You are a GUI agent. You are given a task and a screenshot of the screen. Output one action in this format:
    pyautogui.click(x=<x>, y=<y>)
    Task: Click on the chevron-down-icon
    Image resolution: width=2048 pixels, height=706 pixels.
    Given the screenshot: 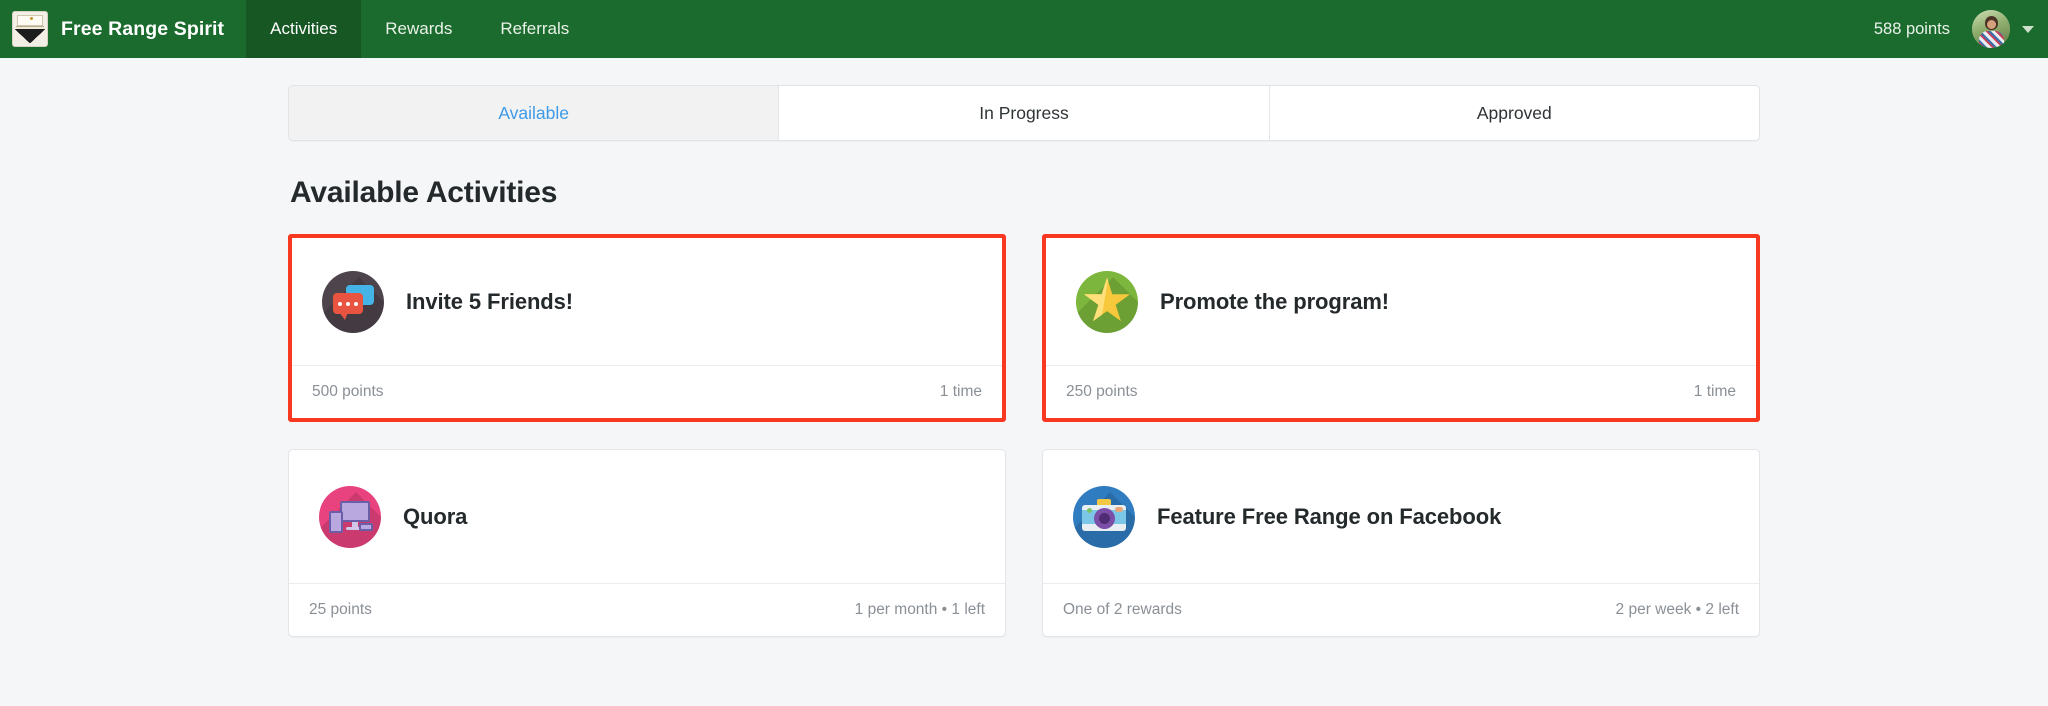 What is the action you would take?
    pyautogui.click(x=2028, y=29)
    